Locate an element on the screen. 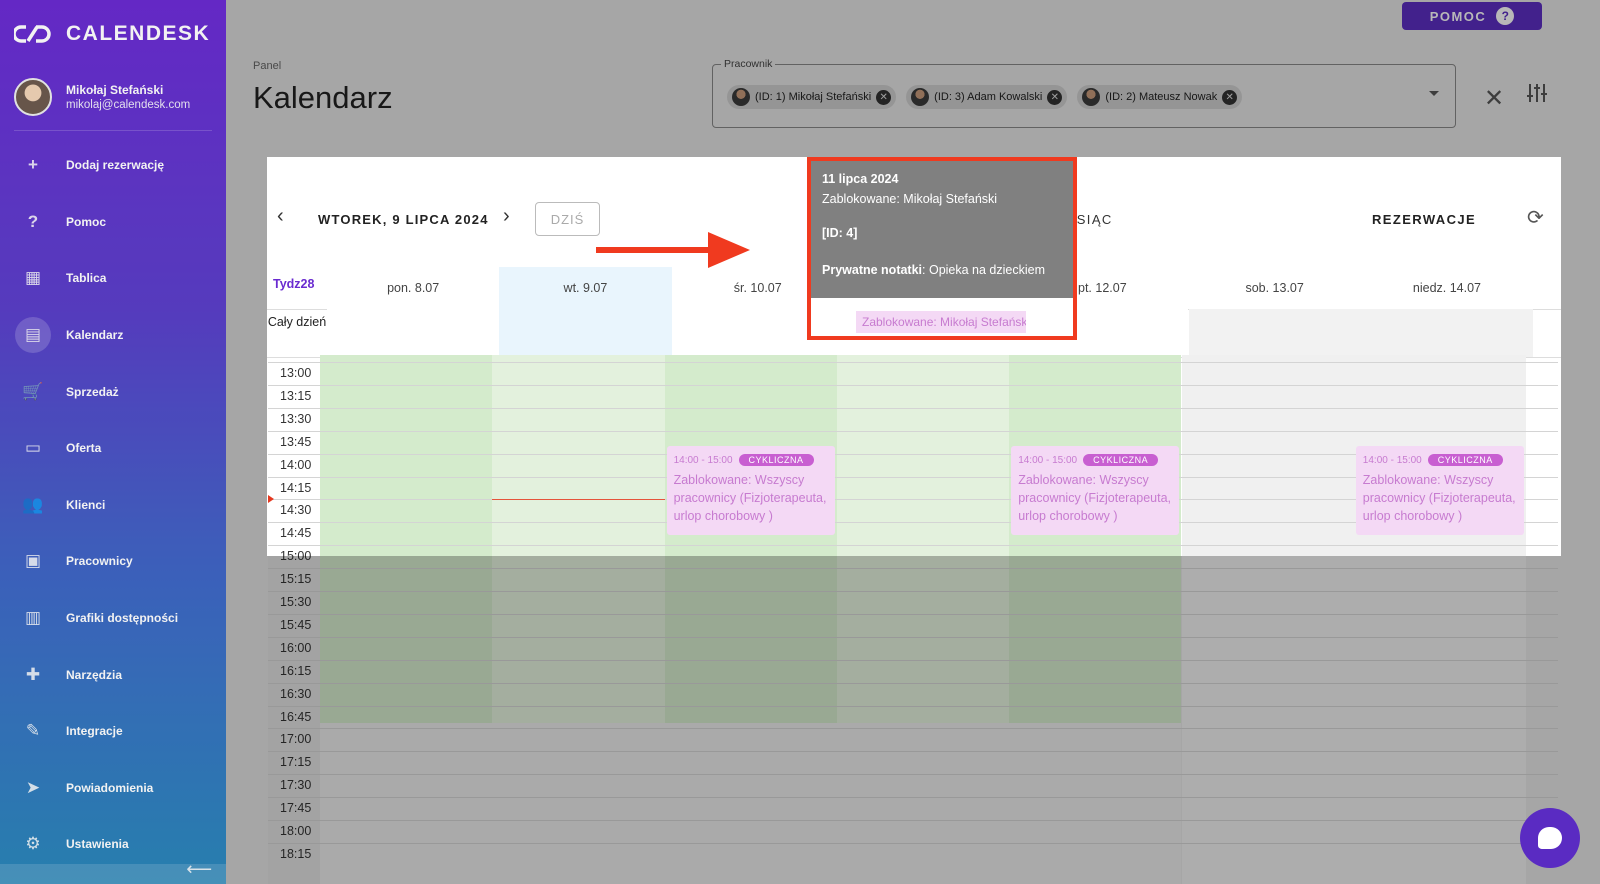  sidebar-item-label: Pracownicy is located at coordinates (99, 561).